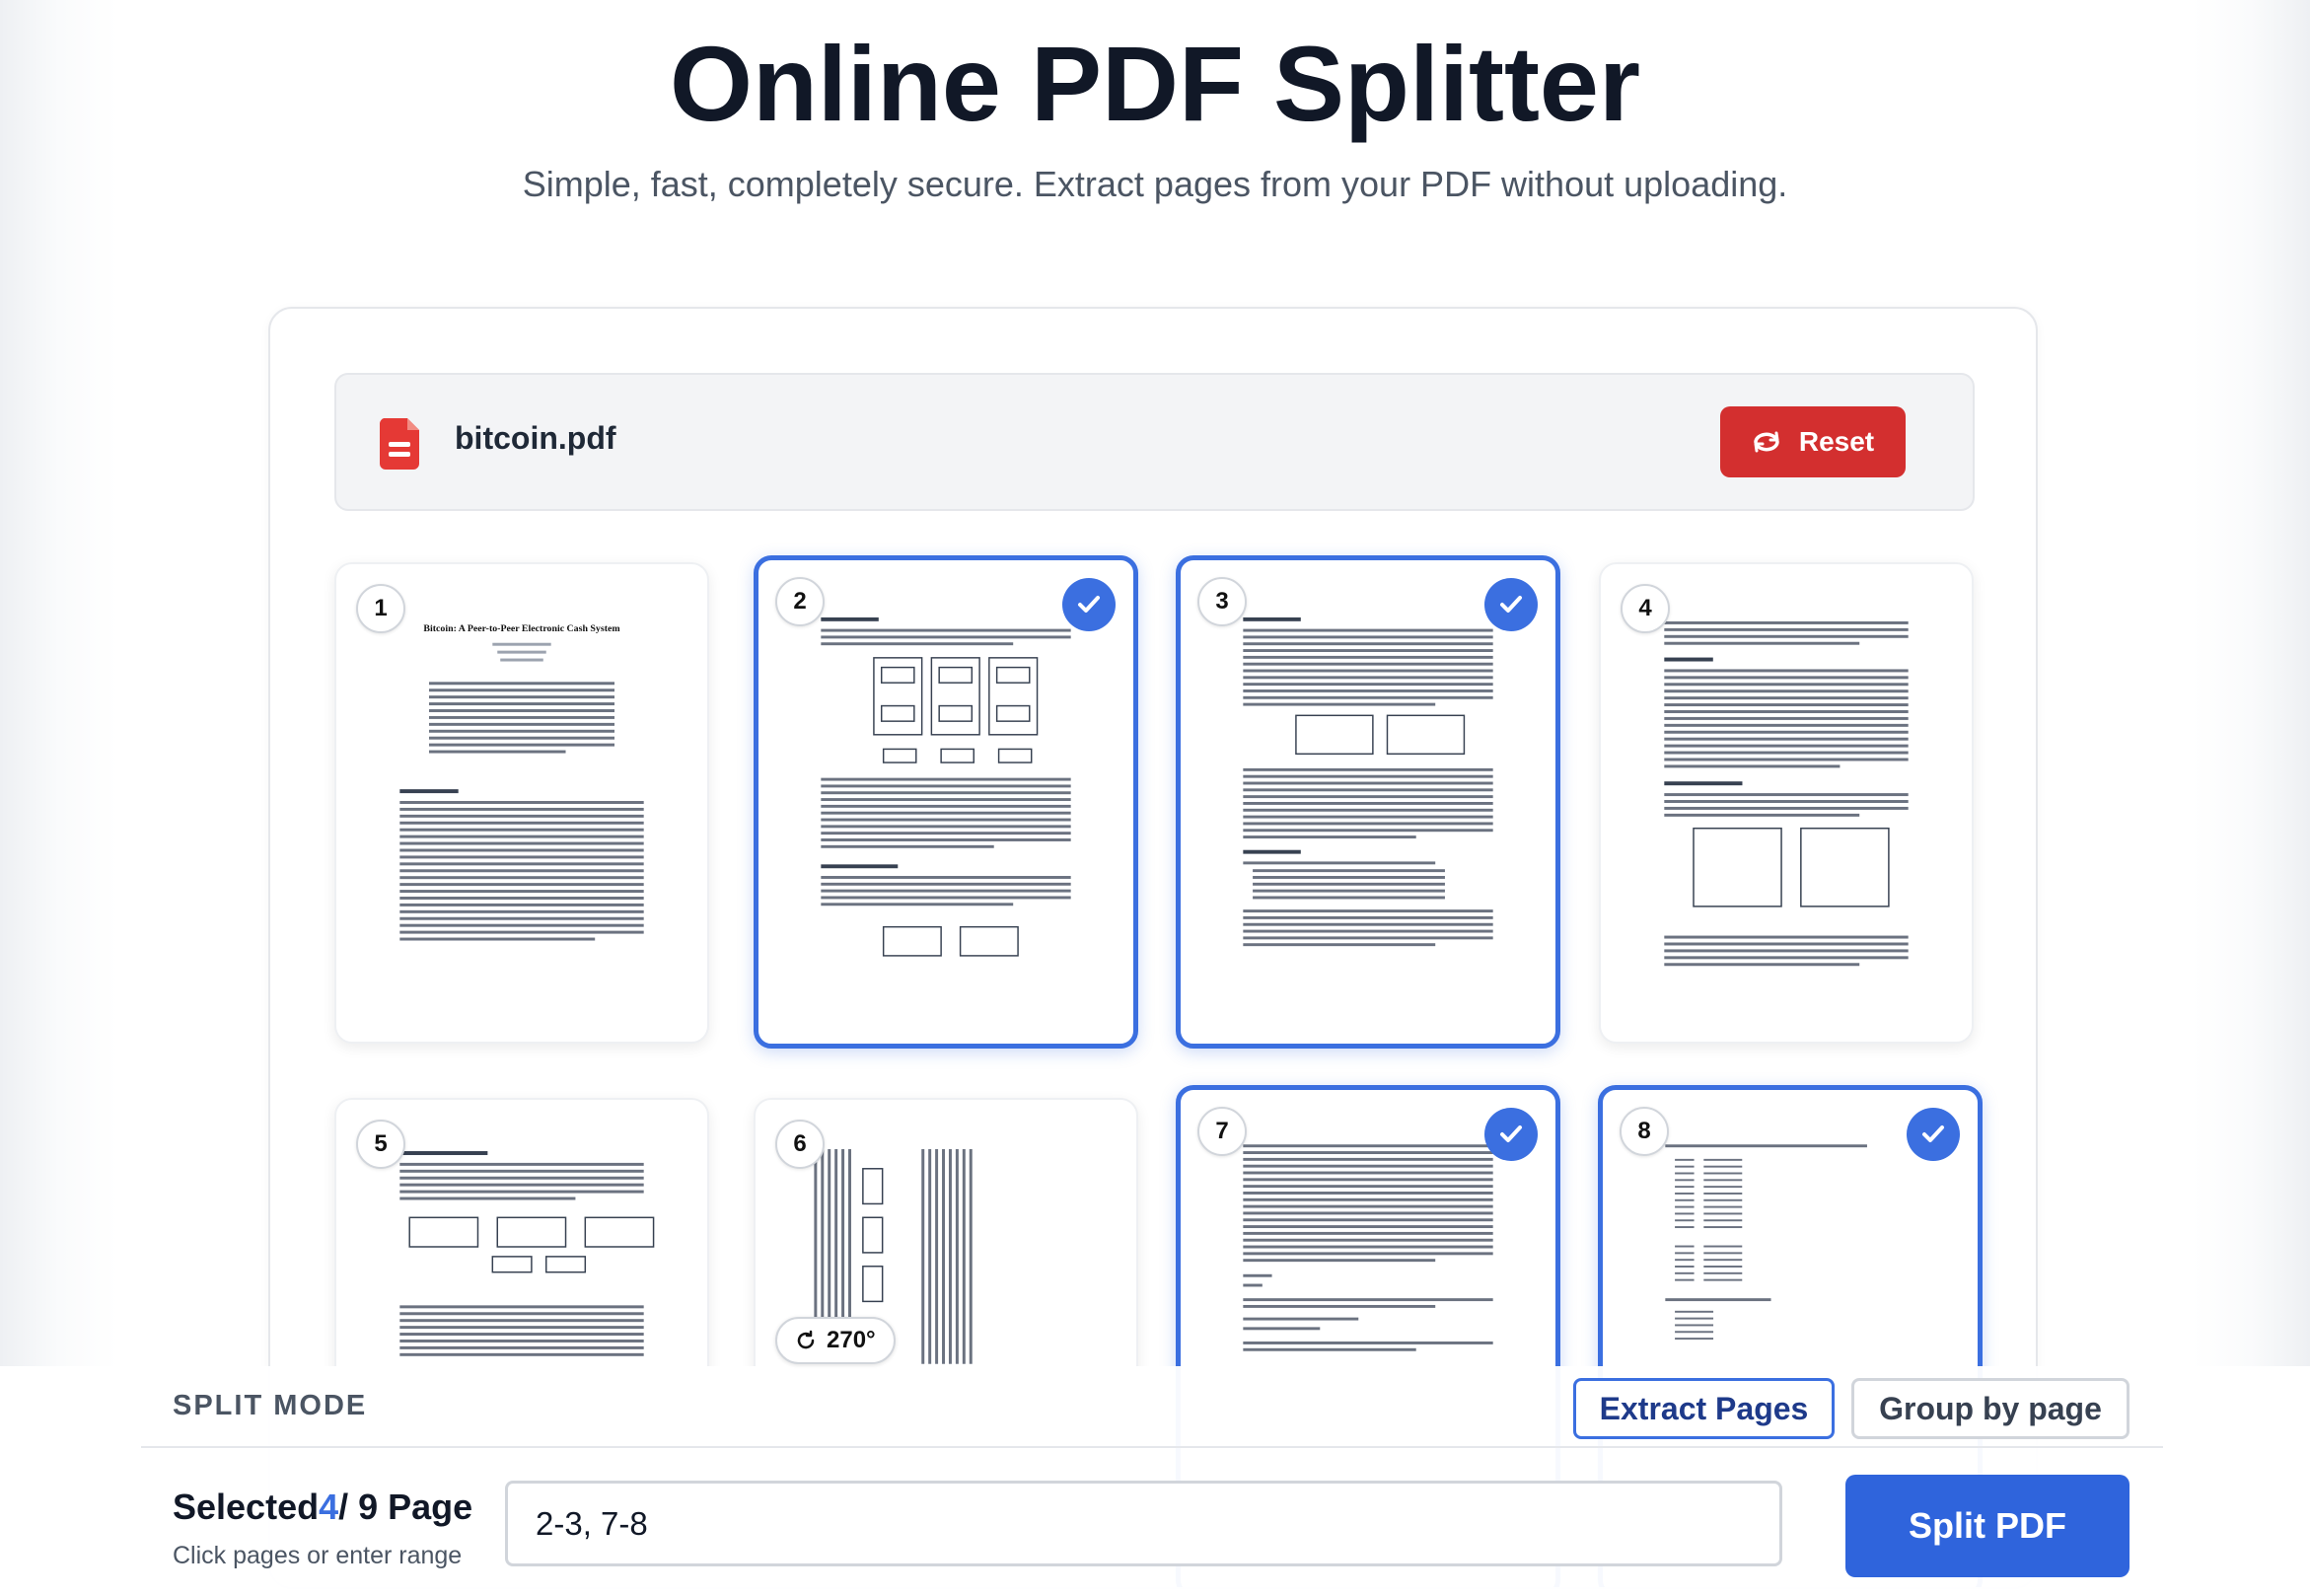 The width and height of the screenshot is (2310, 1596). Describe the element at coordinates (535, 438) in the screenshot. I see `file-name: bitcoin.pdf` at that location.